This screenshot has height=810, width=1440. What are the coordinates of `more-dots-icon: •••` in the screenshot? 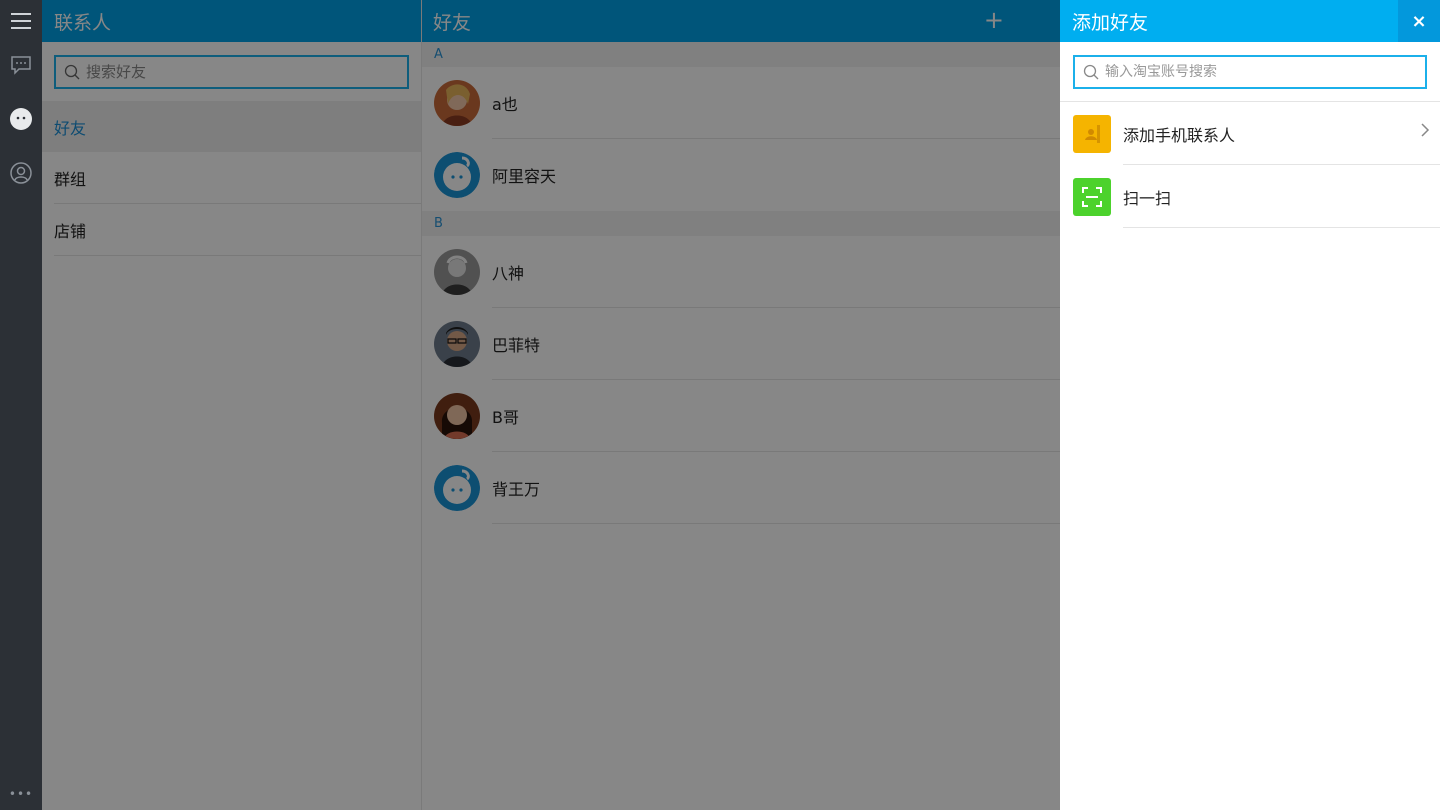 It's located at (21, 794).